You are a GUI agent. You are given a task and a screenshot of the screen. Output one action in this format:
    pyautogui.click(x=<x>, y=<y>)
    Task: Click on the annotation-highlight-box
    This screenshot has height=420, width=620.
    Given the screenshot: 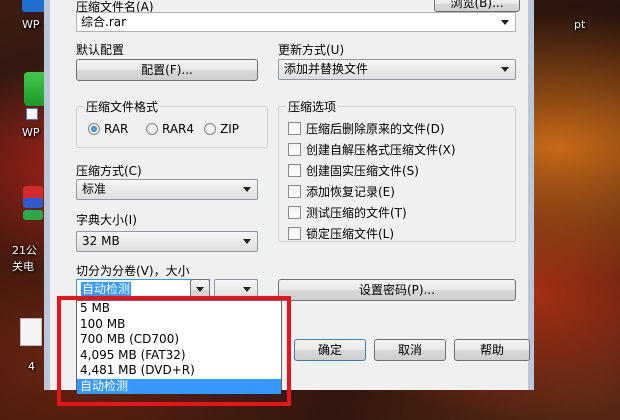 What is the action you would take?
    pyautogui.click(x=174, y=351)
    